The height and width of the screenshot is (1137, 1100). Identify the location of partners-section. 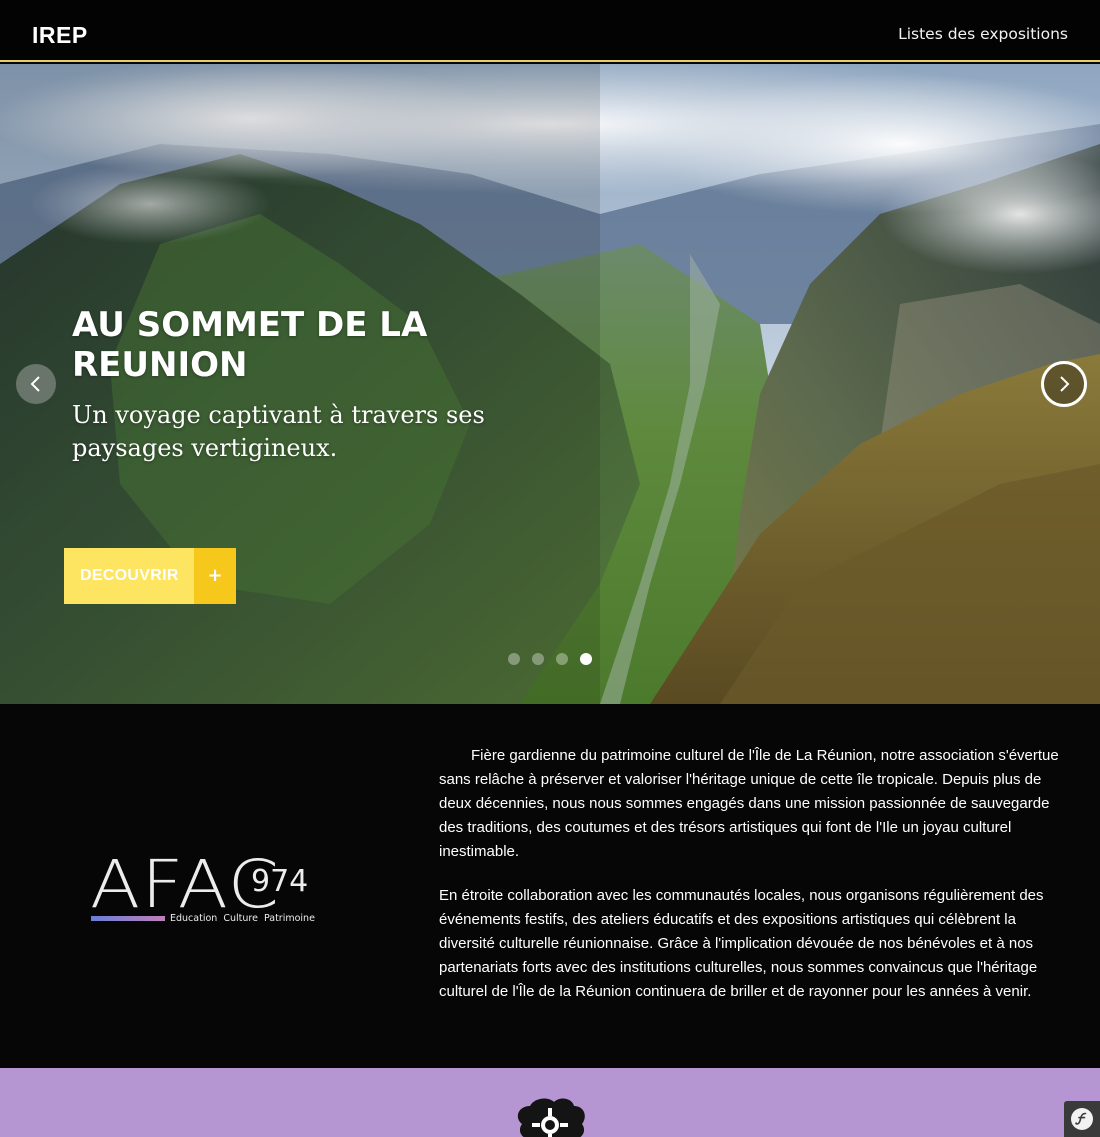
(550, 1102).